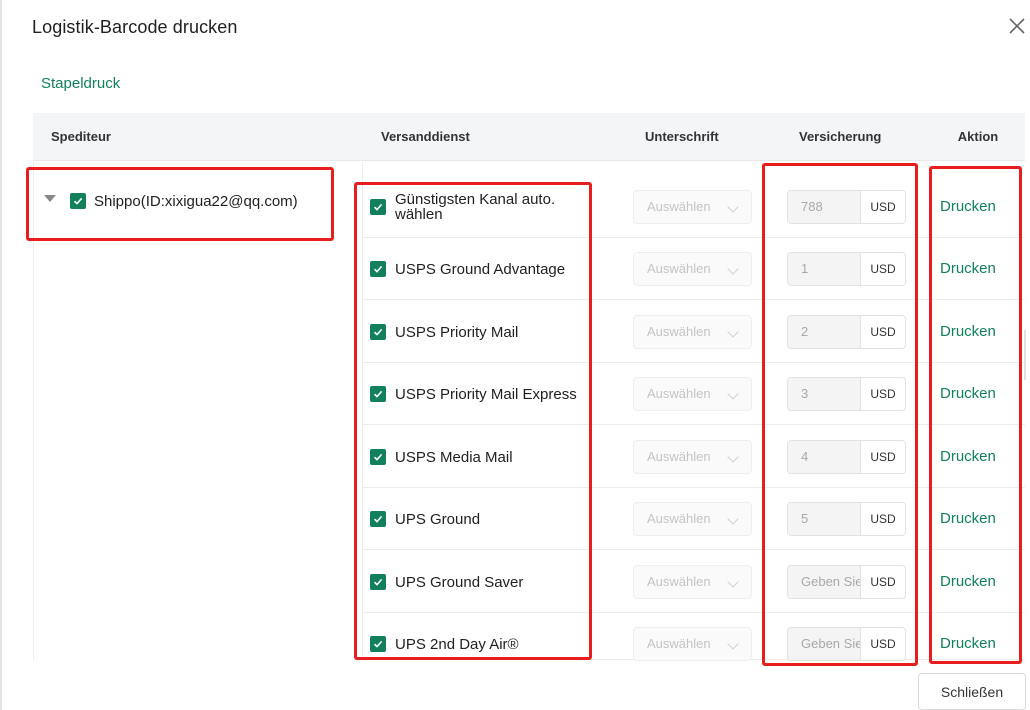  Describe the element at coordinates (171, 201) in the screenshot. I see `carrier-cell: Shippo(ID:xixigua22@qq.com)` at that location.